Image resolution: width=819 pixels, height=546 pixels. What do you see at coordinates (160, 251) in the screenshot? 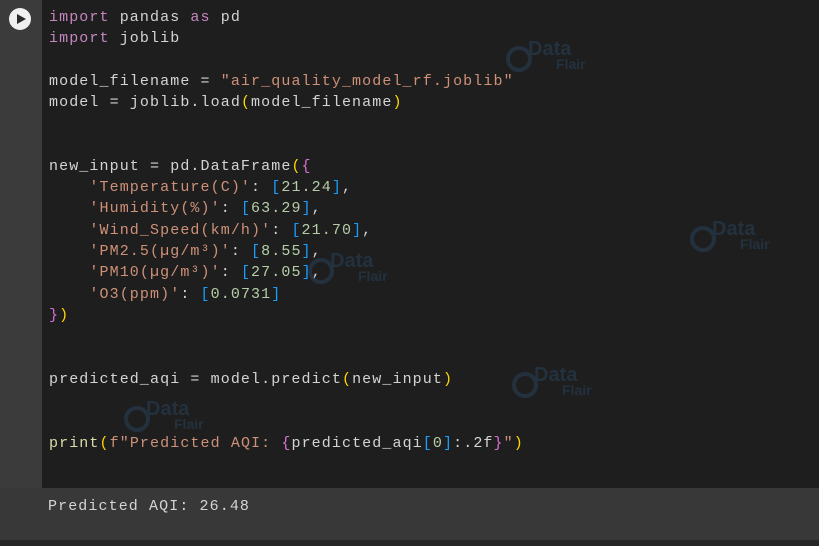
I see `code-token-str: 'PM2.5(µg/m³)'` at bounding box center [160, 251].